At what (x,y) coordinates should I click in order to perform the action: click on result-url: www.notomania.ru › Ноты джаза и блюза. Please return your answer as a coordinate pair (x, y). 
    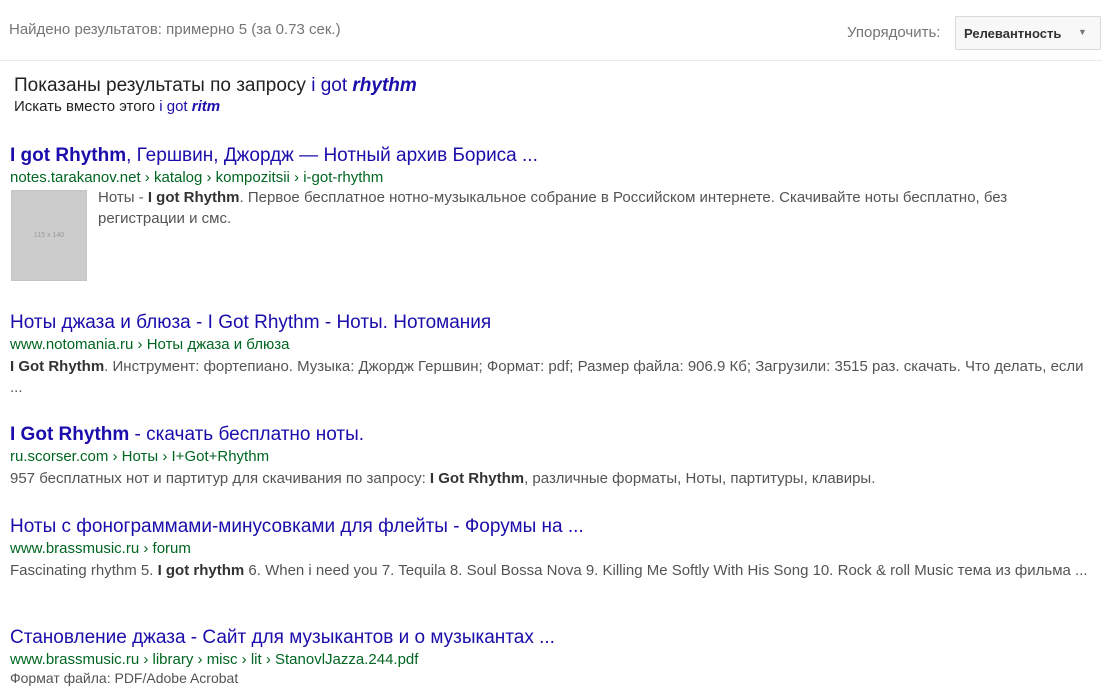
    Looking at the image, I should click on (552, 344).